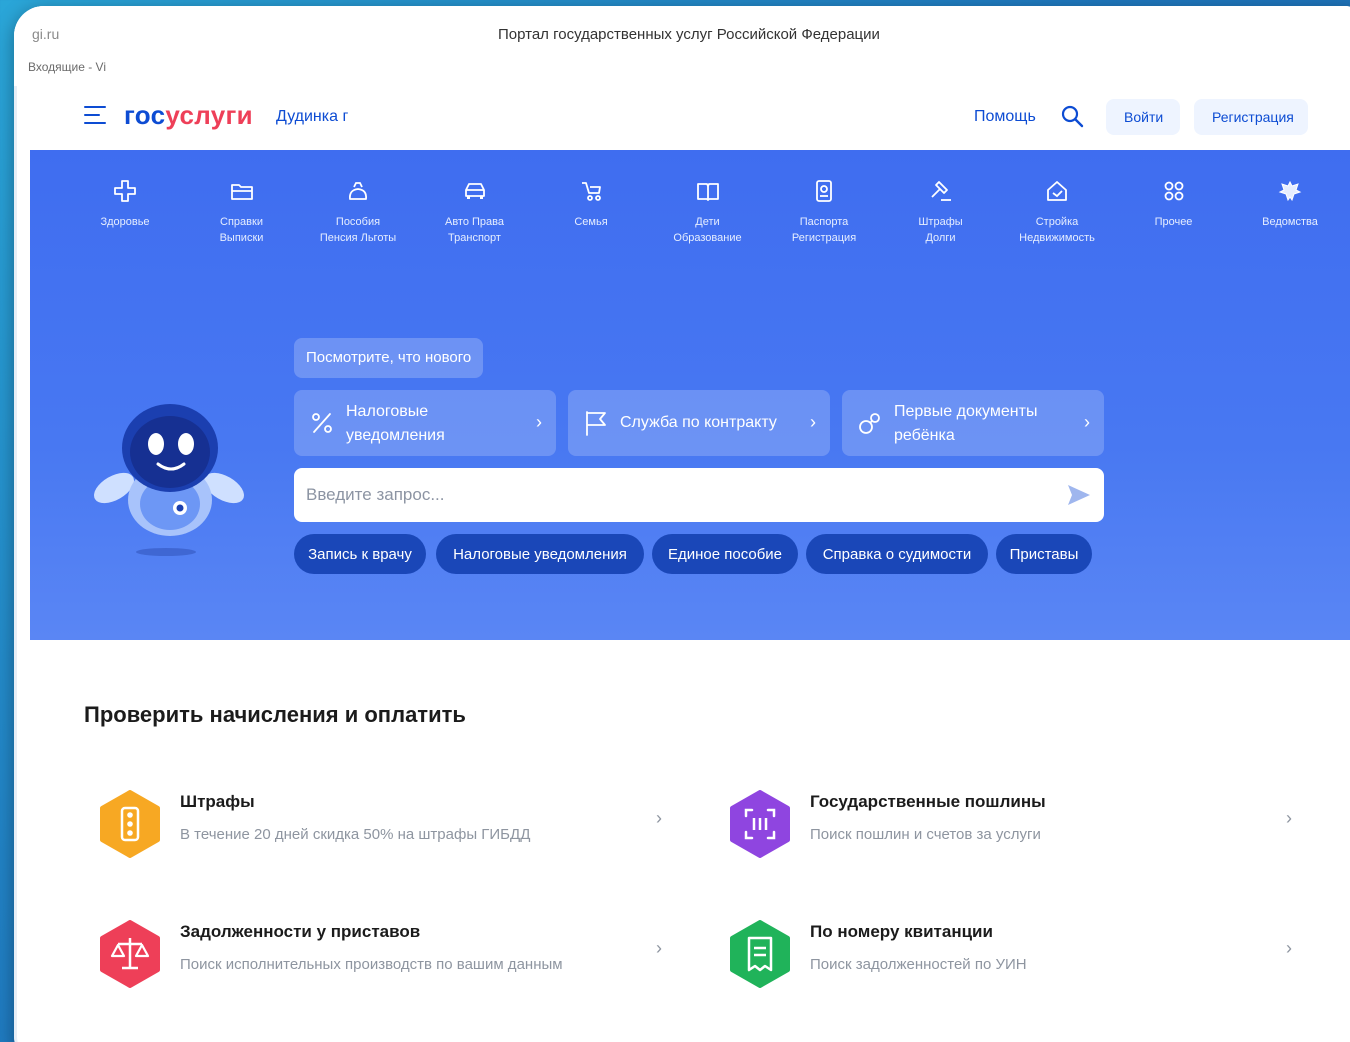  Describe the element at coordinates (591, 191) in the screenshot. I see `stroller-icon` at that location.